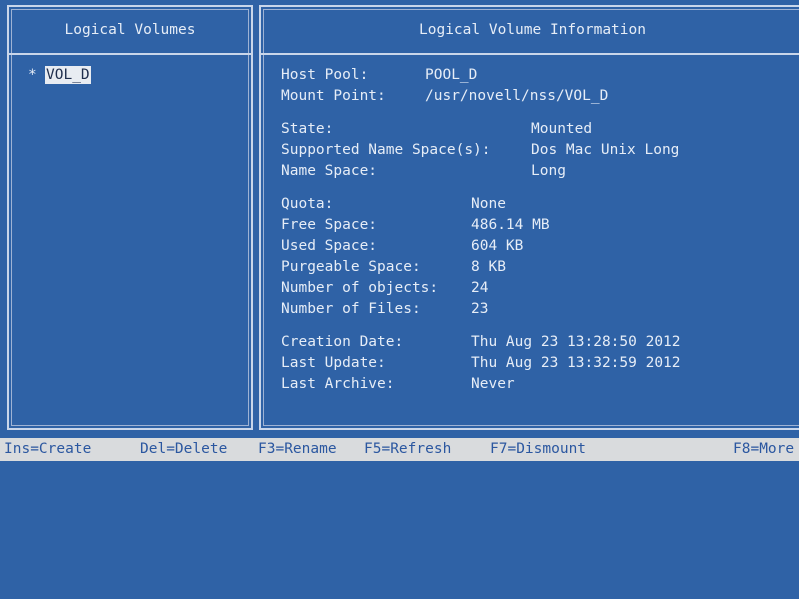 This screenshot has width=799, height=599. I want to click on free-space-value: 486.14 MB, so click(510, 225).